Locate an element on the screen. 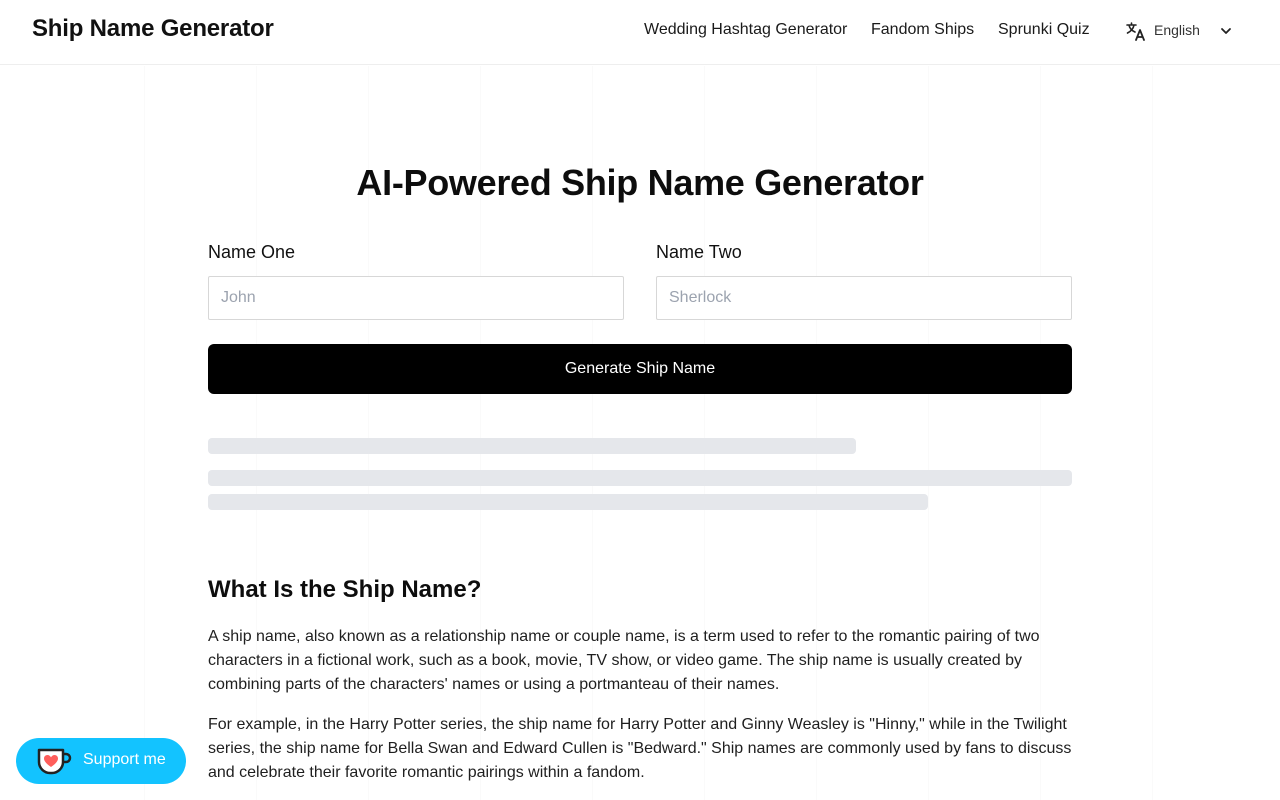  brand-logo-link: Ship Name Generator is located at coordinates (153, 29).